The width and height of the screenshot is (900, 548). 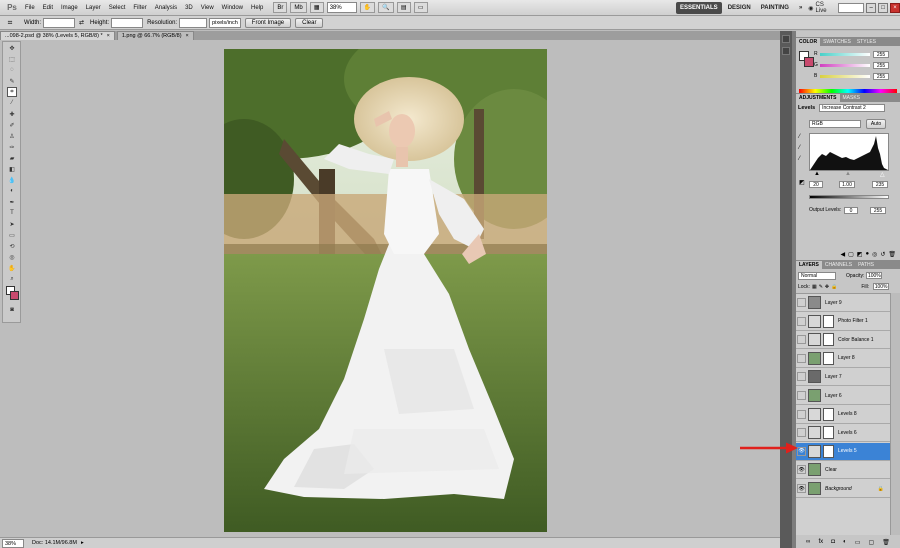 What do you see at coordinates (882, 254) in the screenshot?
I see `reset-icon: ↺` at bounding box center [882, 254].